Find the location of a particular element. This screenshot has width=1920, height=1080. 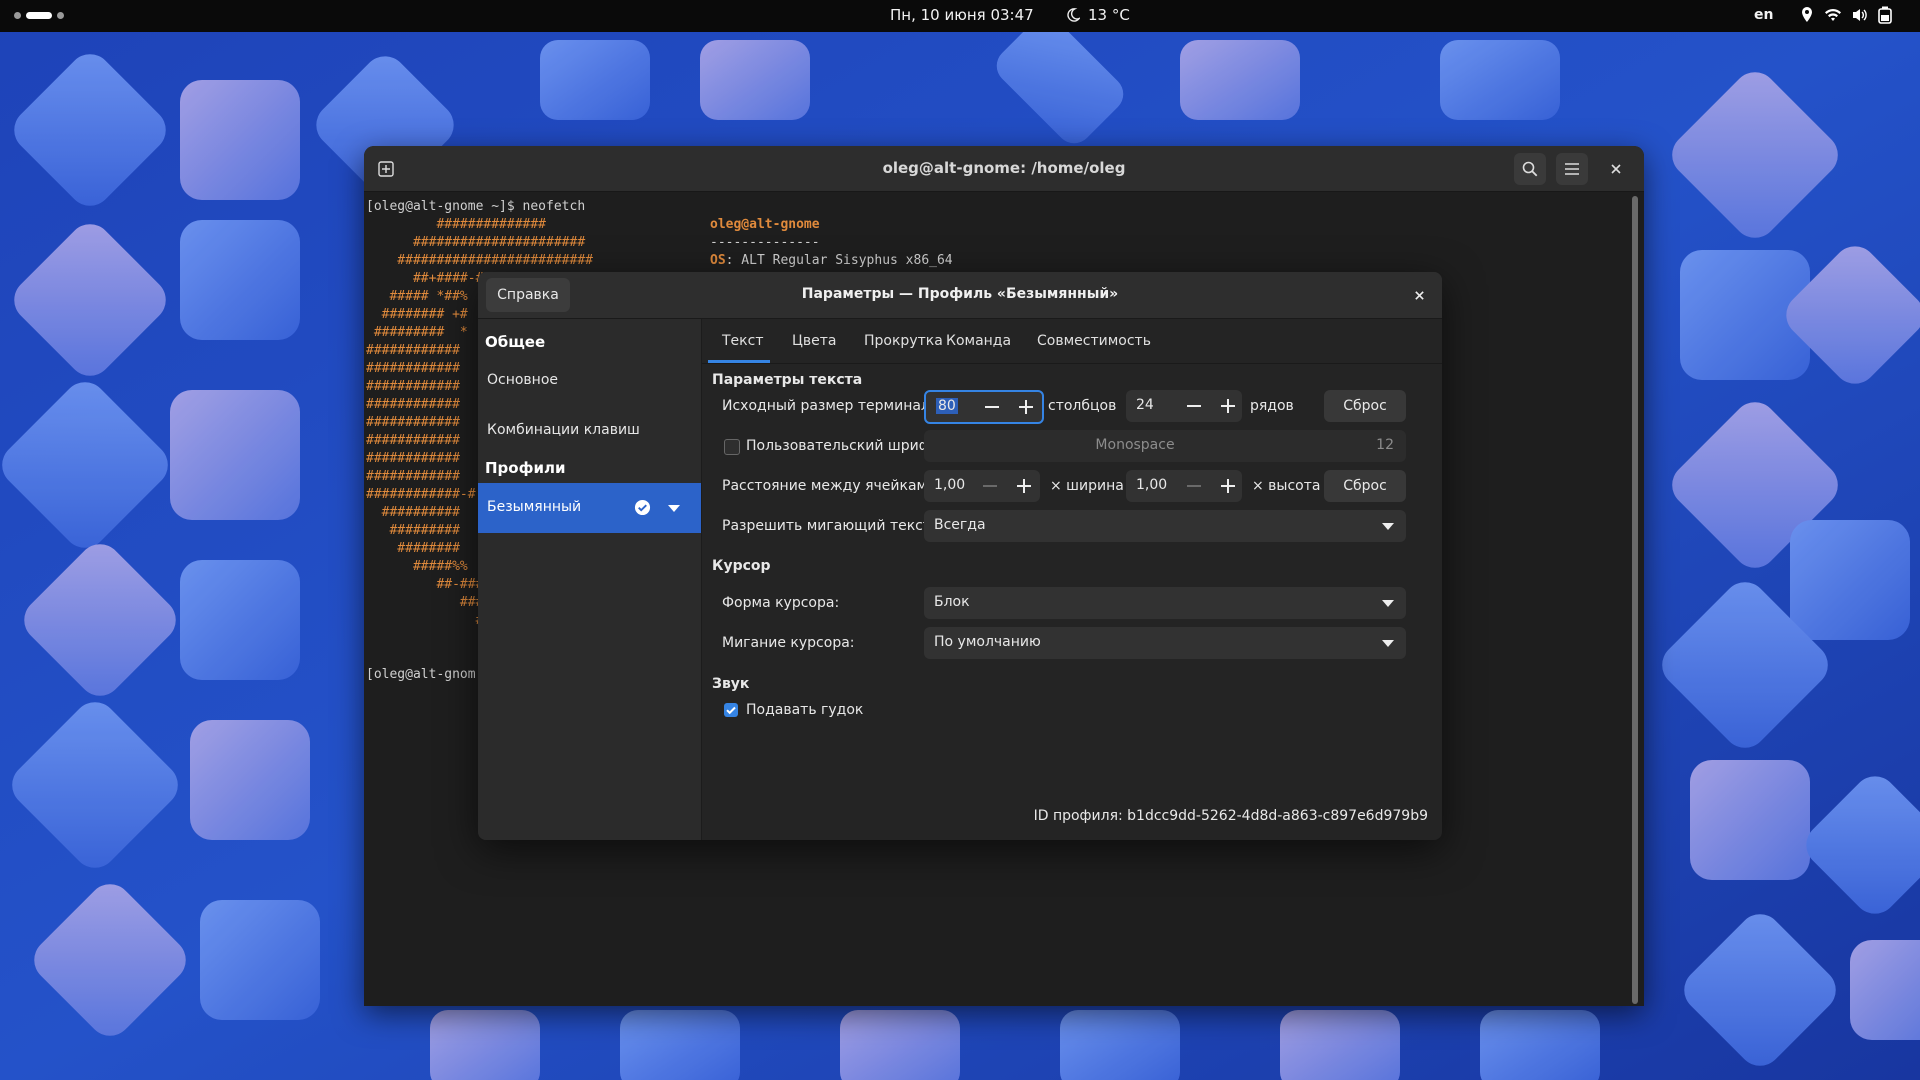

tab-colors: Цвета is located at coordinates (814, 341).